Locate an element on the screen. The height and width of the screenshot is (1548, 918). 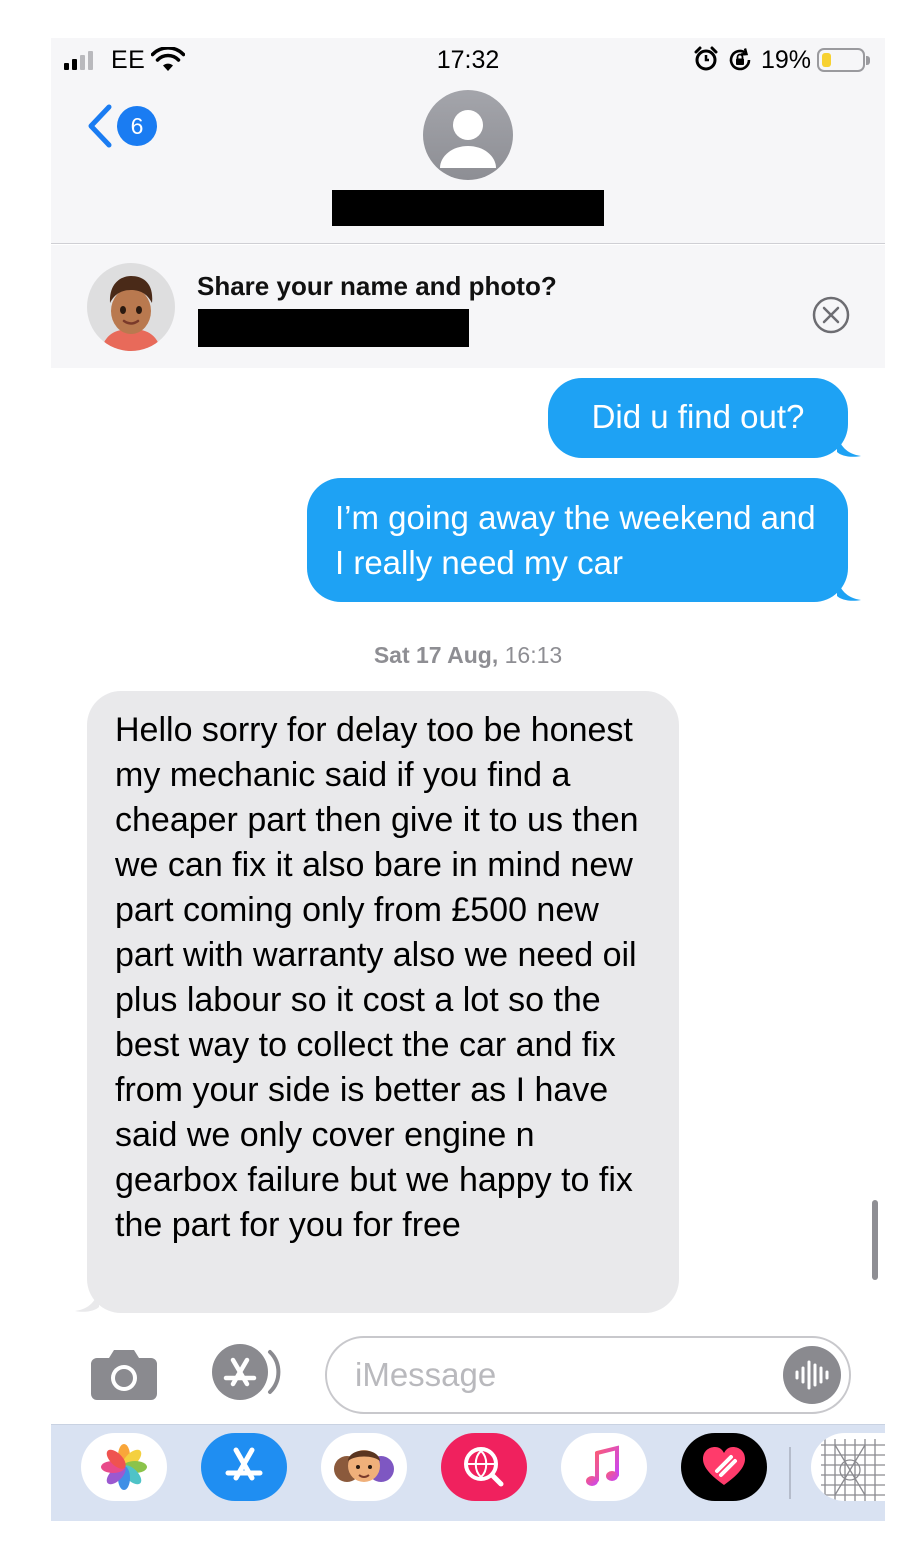
heart-icon is located at coordinates (724, 1466).